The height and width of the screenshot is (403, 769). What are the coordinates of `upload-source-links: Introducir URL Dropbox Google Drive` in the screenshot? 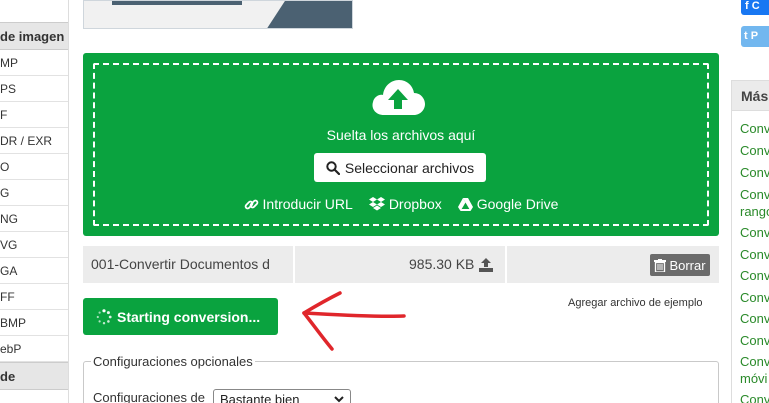 It's located at (401, 204).